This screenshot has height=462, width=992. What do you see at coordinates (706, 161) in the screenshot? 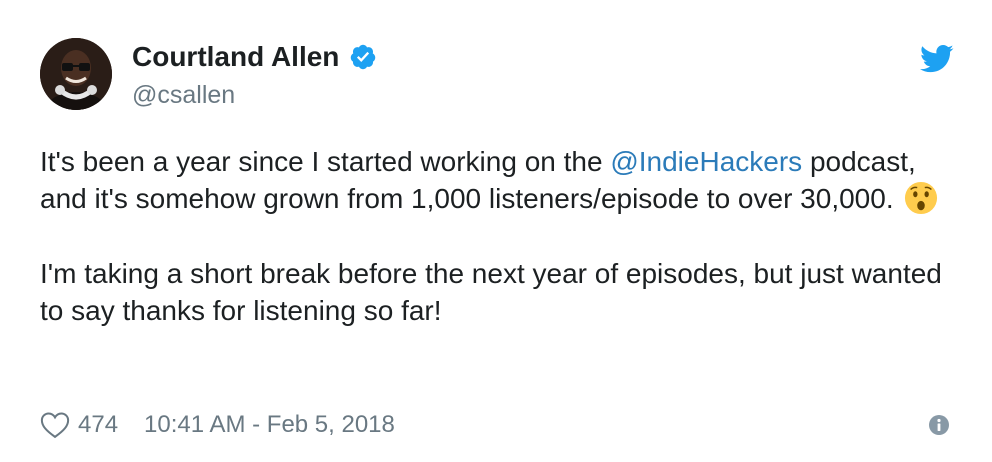
I see `mention-link: @IndieHackers` at bounding box center [706, 161].